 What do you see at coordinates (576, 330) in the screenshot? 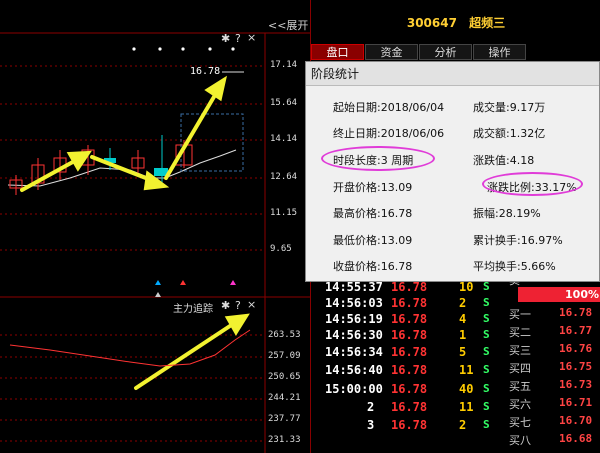
I see `bid-price: 16.77` at bounding box center [576, 330].